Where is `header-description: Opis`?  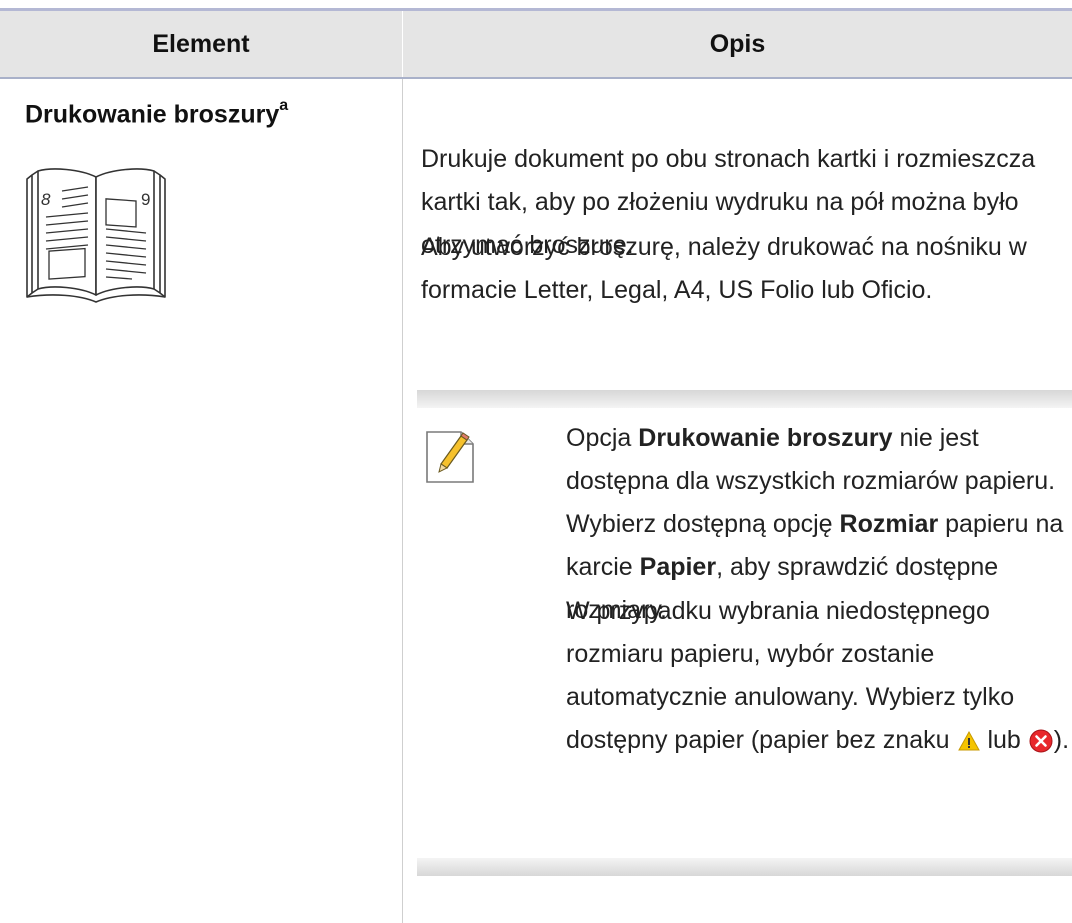 header-description: Opis is located at coordinates (737, 44).